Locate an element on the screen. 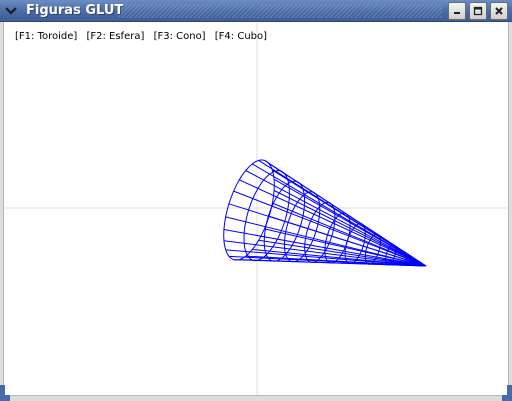 This screenshot has height=401, width=512. menu-option-cono: [F3: Cono] is located at coordinates (179, 36).